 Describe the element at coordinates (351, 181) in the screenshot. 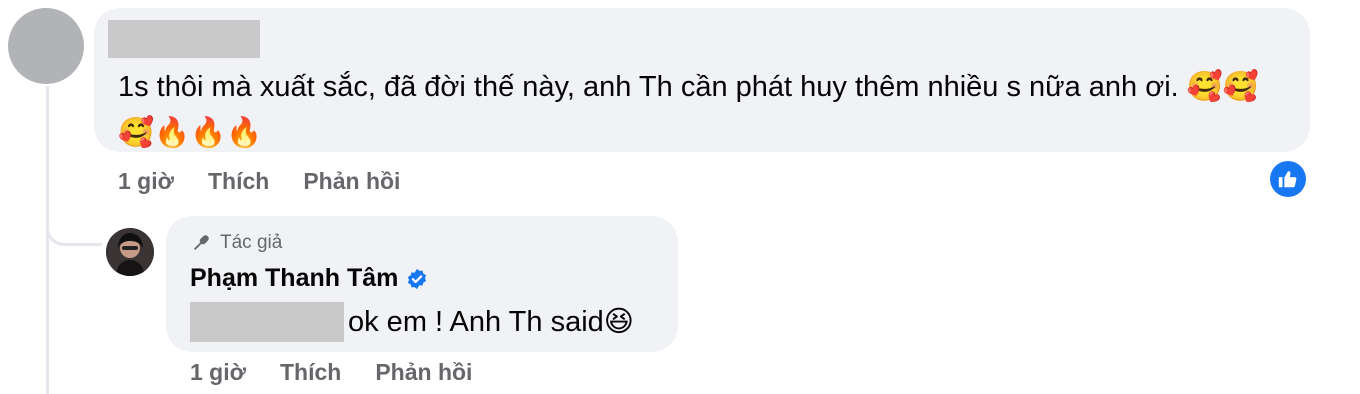

I see `reply-button: Phản hồi` at that location.